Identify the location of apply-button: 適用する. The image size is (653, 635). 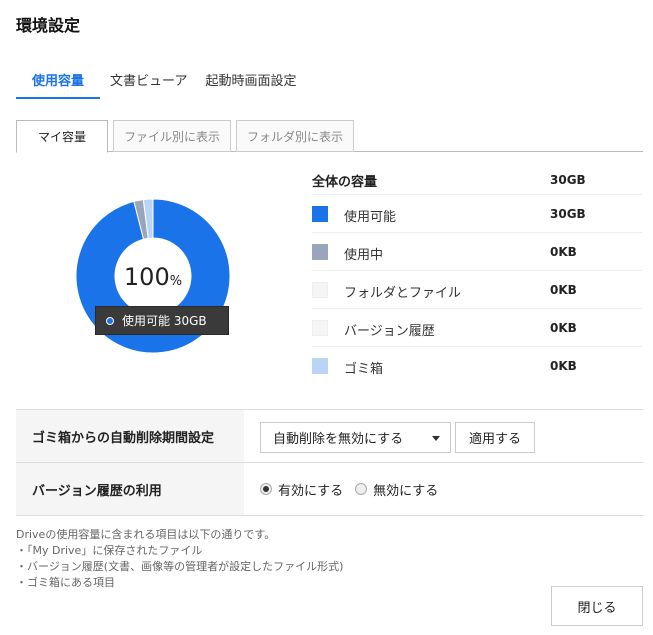
(495, 437).